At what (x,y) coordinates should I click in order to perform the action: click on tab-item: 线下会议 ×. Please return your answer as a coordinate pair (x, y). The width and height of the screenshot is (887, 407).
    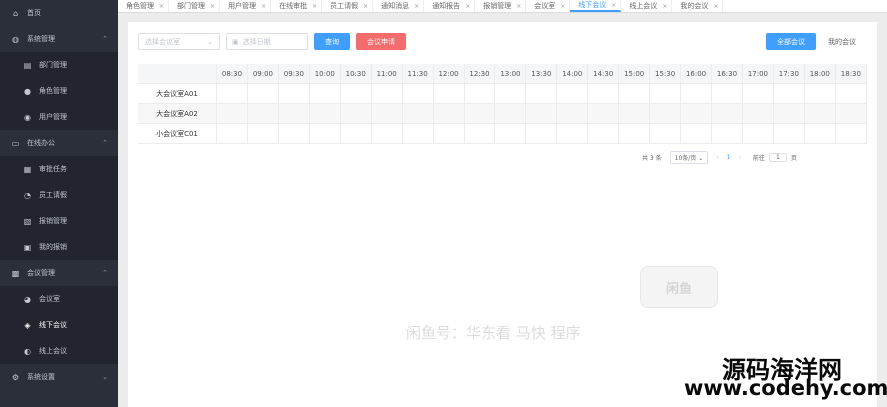
    Looking at the image, I should click on (596, 6).